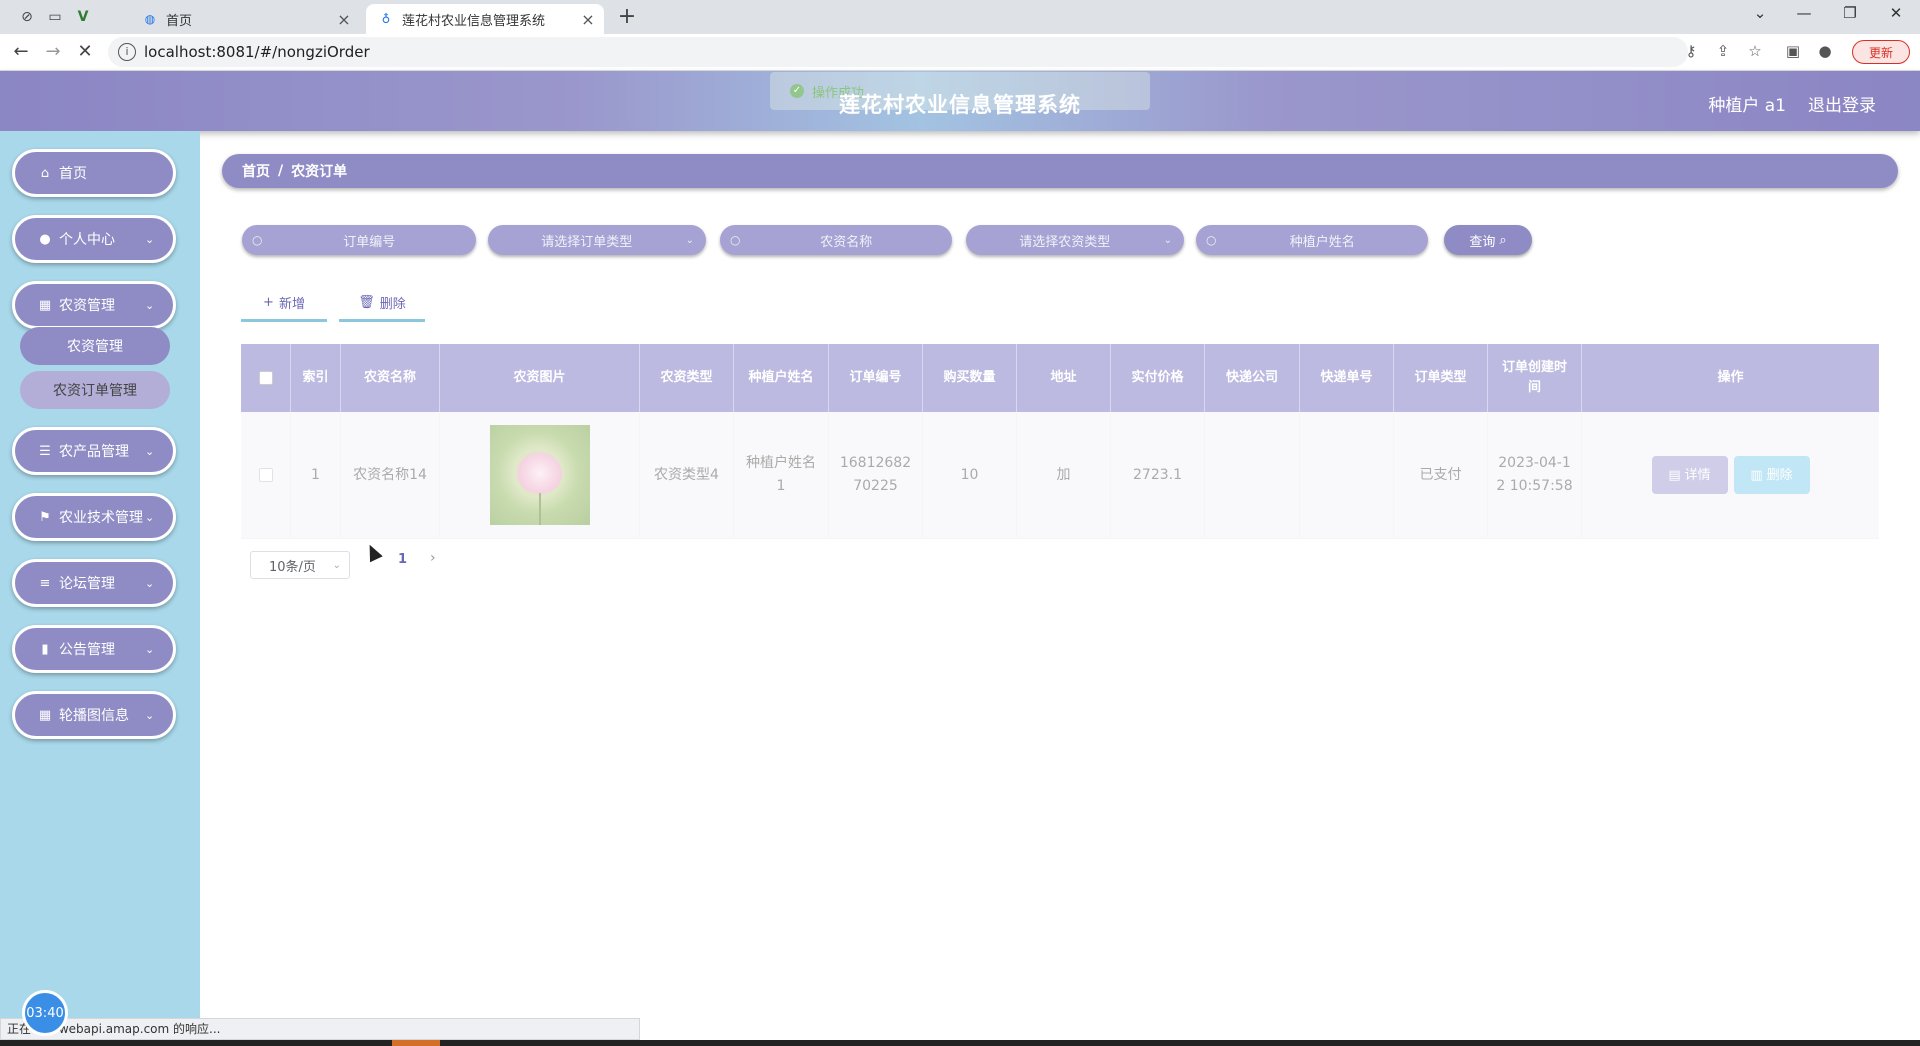  What do you see at coordinates (150, 19) in the screenshot?
I see `globe-icon: ◍` at bounding box center [150, 19].